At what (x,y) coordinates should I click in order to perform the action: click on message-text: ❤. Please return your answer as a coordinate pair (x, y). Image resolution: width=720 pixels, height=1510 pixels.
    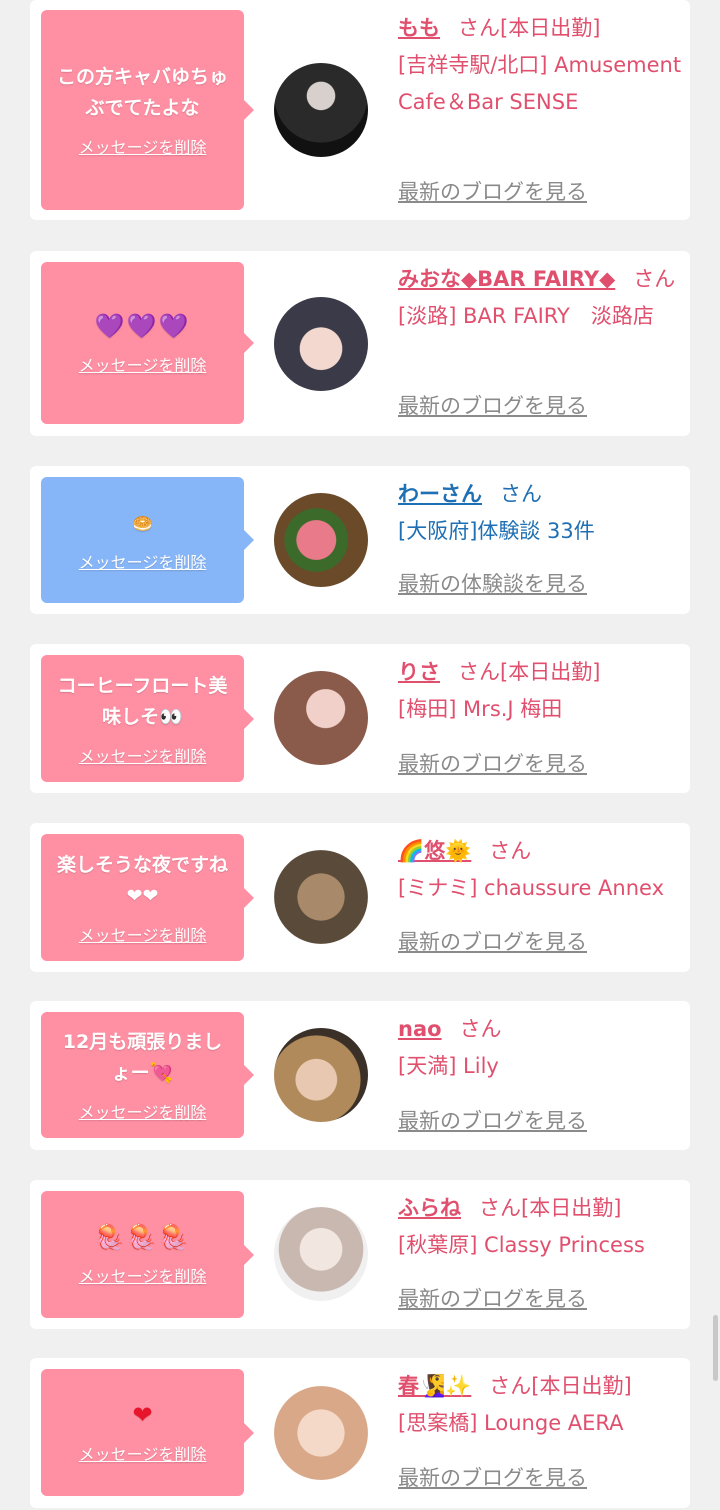
    Looking at the image, I should click on (142, 1415).